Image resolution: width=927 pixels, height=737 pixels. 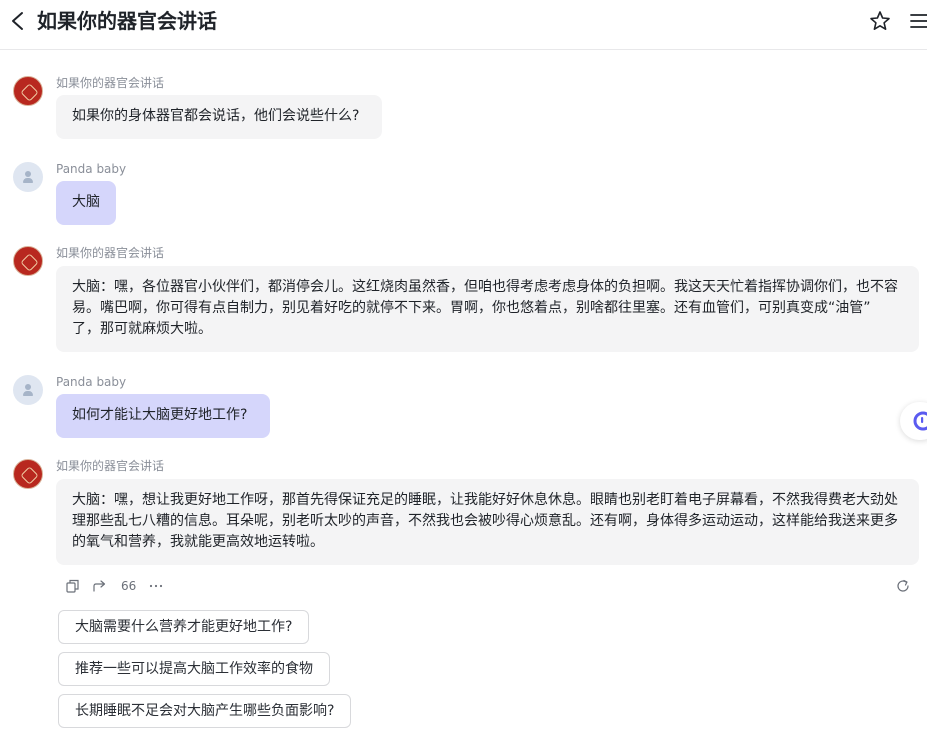 I want to click on bot-message-bubble: 如果你的身体器官都会说话，他们会说些什么?, so click(x=219, y=117).